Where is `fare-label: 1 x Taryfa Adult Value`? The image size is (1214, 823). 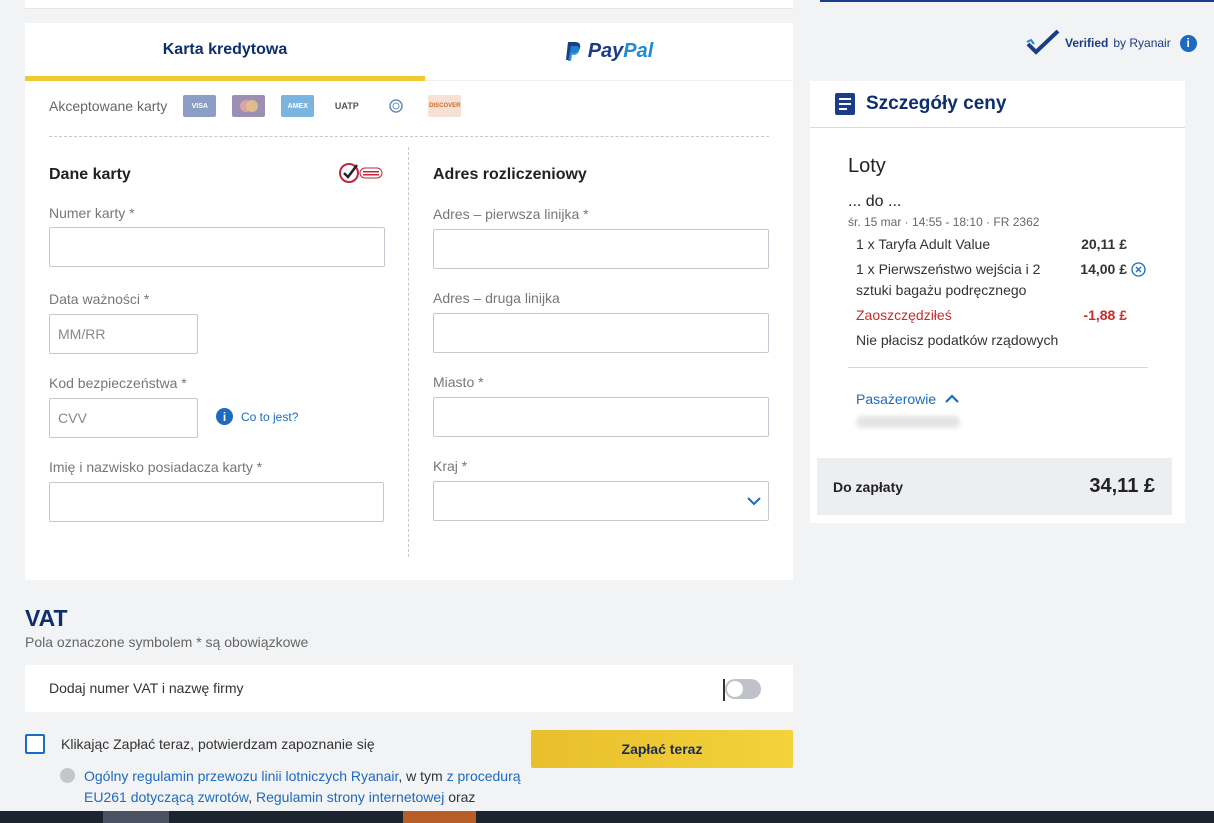
fare-label: 1 x Taryfa Adult Value is located at coordinates (923, 244).